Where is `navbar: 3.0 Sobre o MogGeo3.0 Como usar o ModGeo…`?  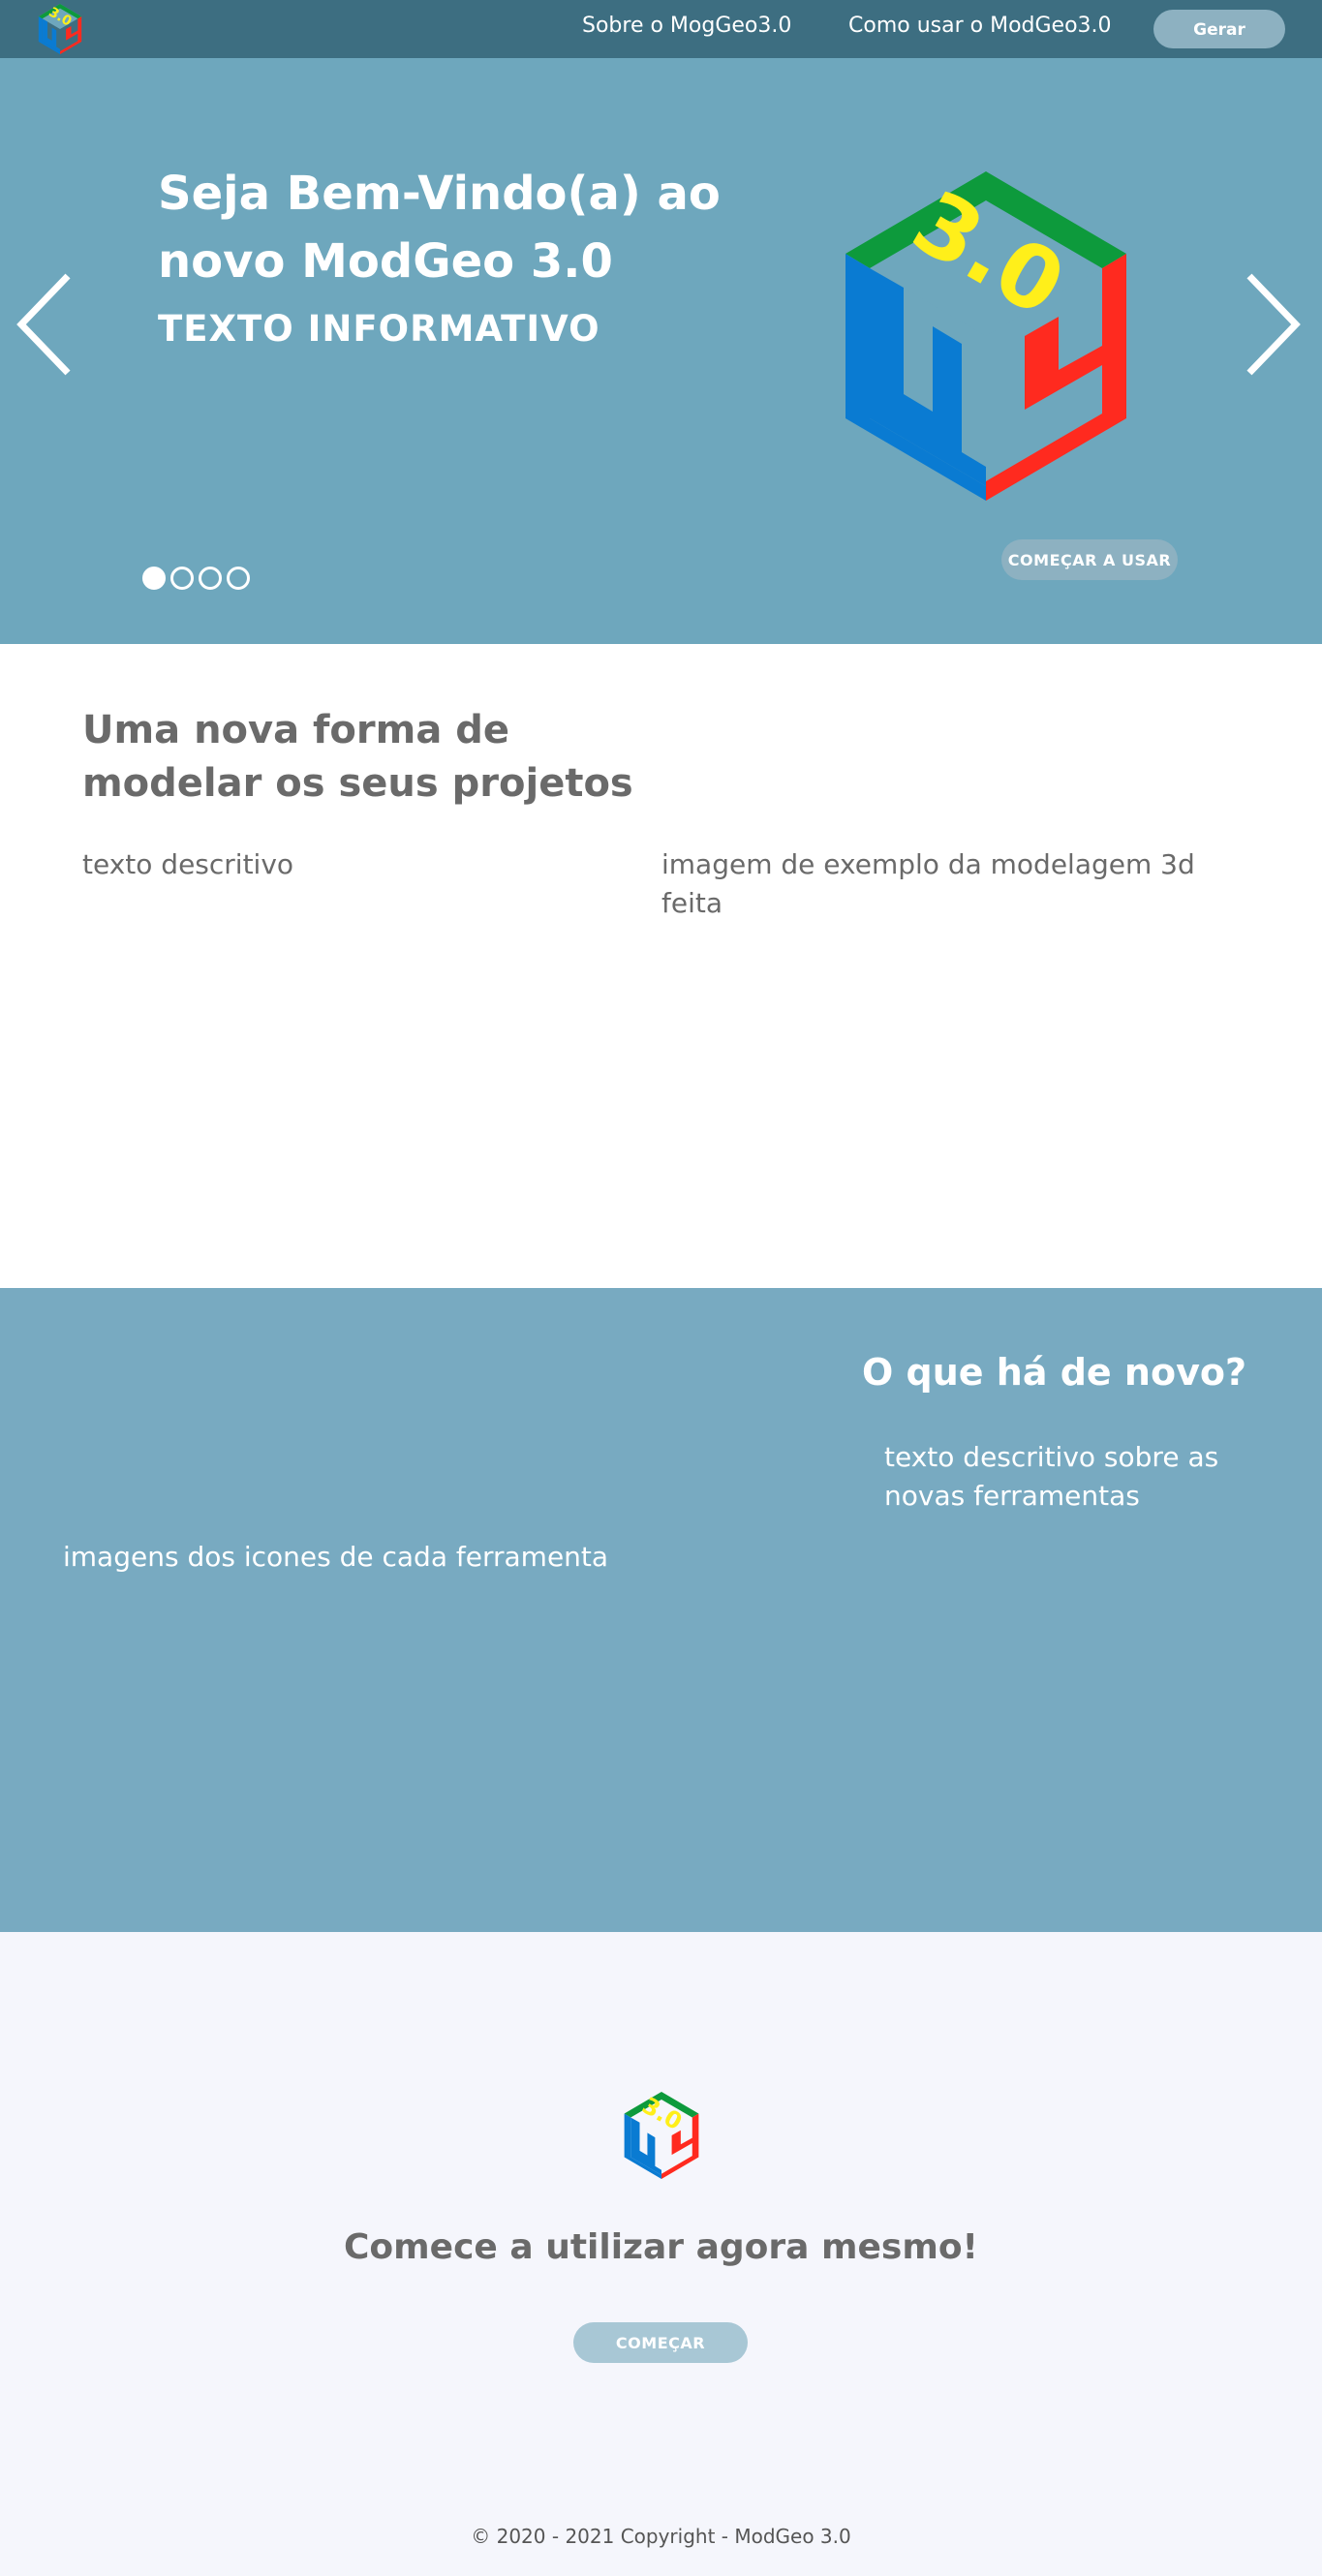 navbar: 3.0 Sobre o MogGeo3.0 Como usar o ModGeo… is located at coordinates (661, 39).